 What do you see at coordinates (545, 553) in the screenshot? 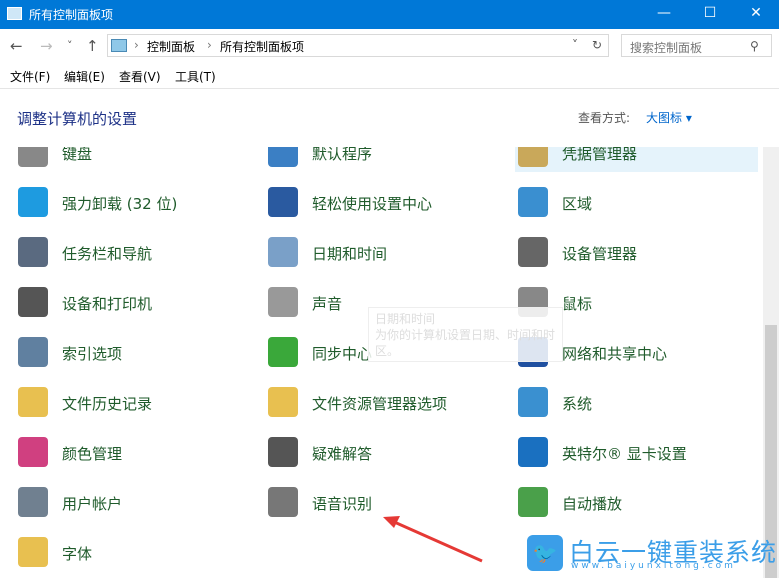
I see `bird-icon: 🐦` at bounding box center [545, 553].